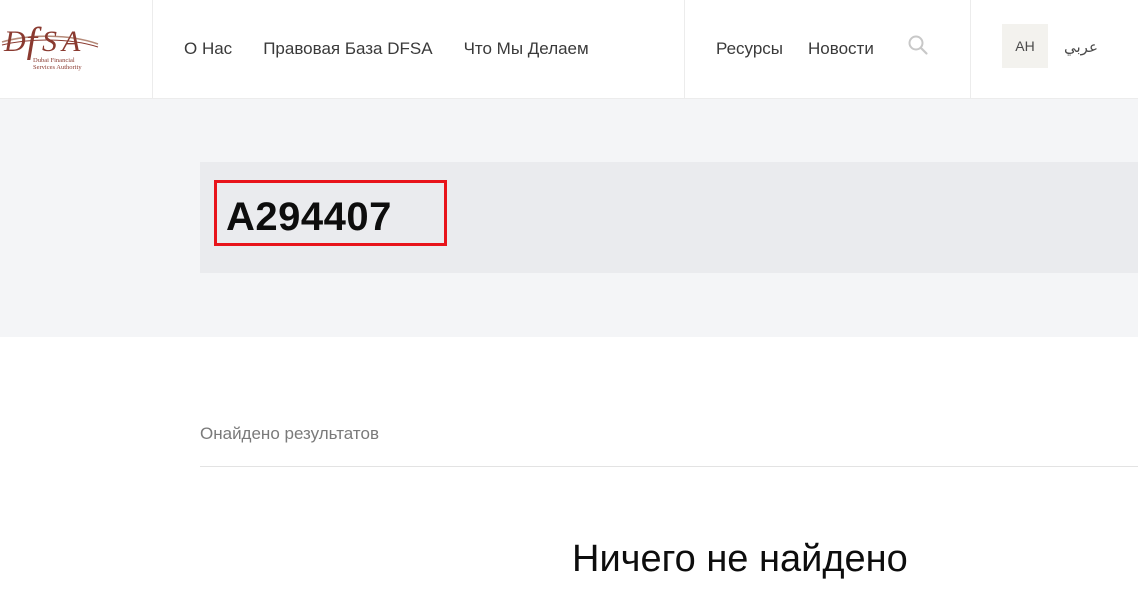 This screenshot has width=1138, height=612. What do you see at coordinates (49, 41) in the screenshot?
I see `svg-text: S` at bounding box center [49, 41].